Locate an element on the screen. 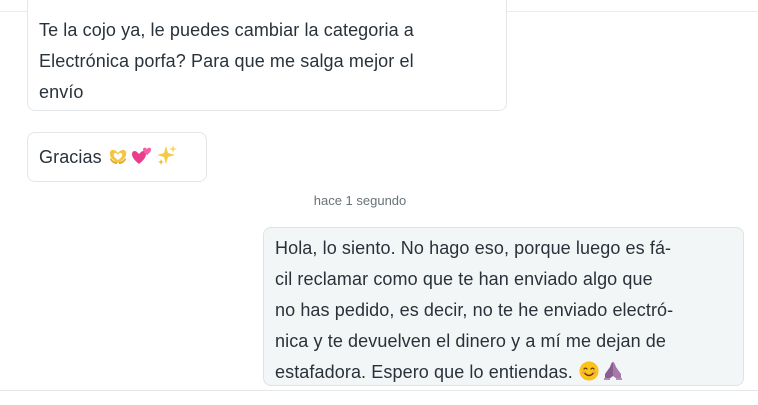  heart-hands-icon is located at coordinates (117, 157).